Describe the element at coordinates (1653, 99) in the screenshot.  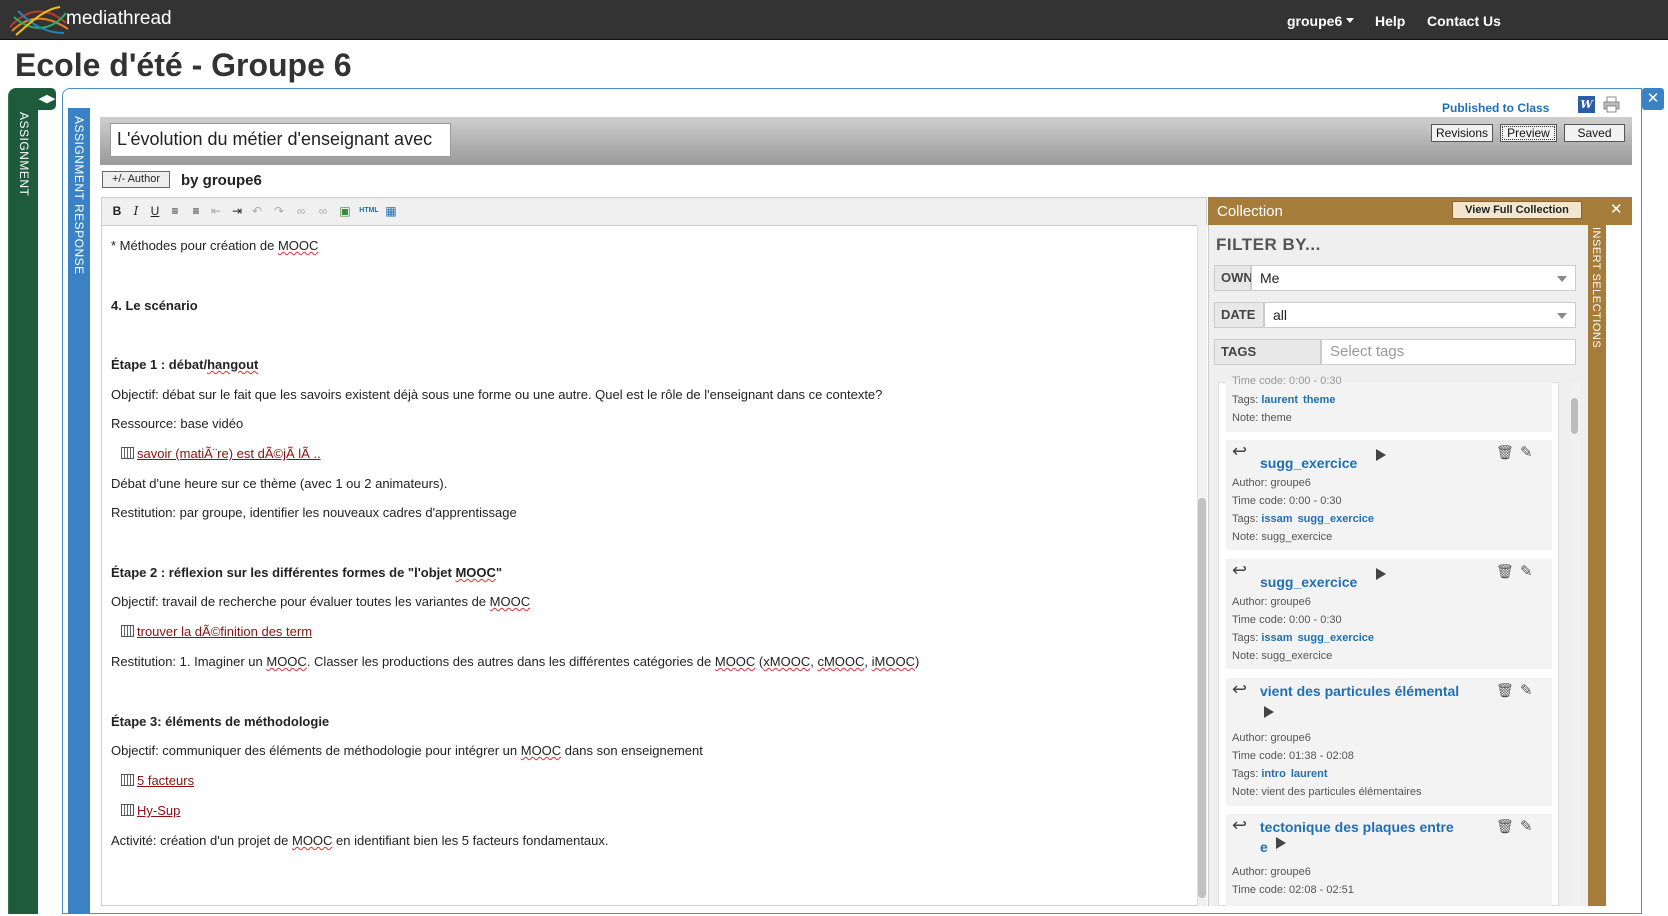
I see `close-panel-icon: ✕` at that location.